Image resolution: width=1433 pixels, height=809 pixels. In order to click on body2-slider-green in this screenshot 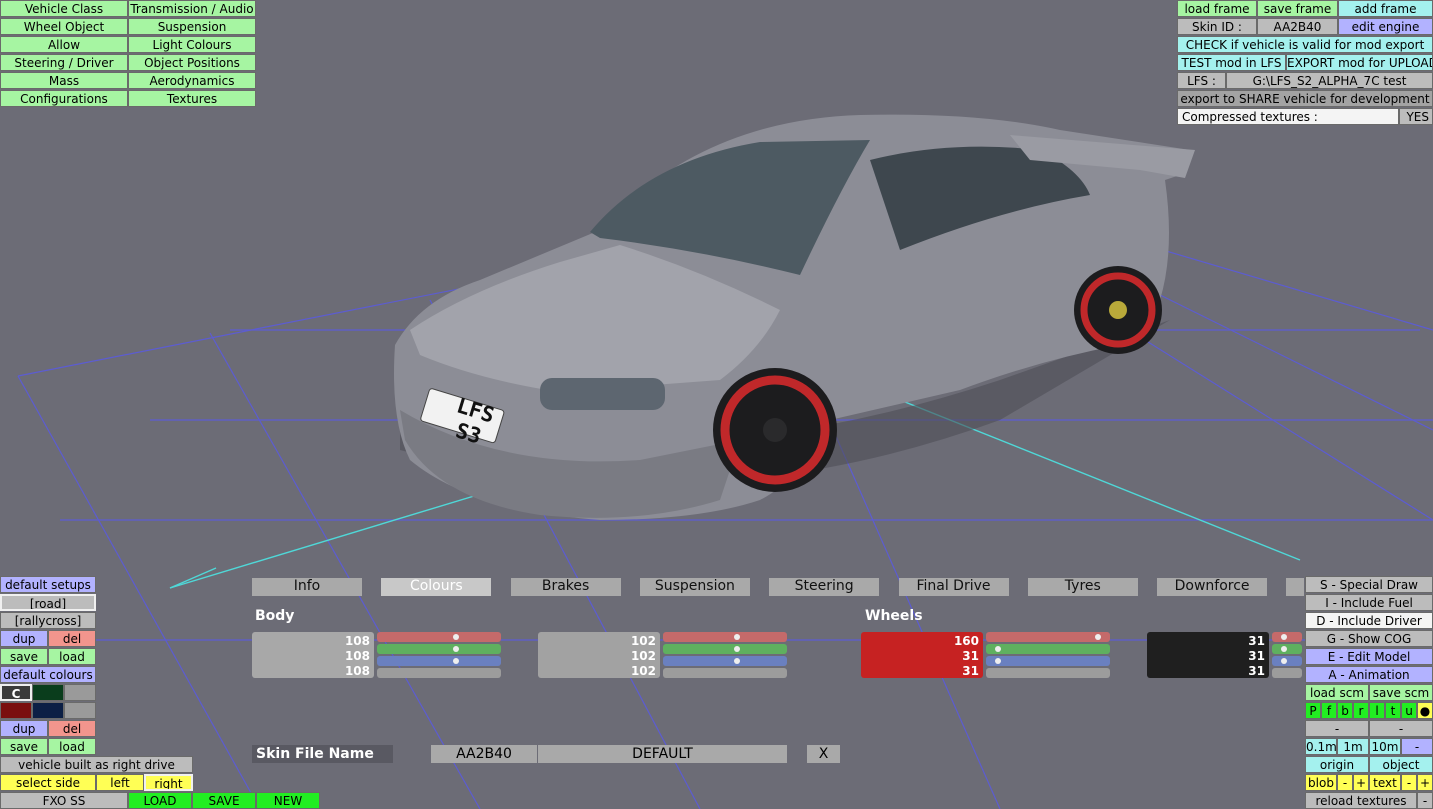, I will do `click(725, 649)`.